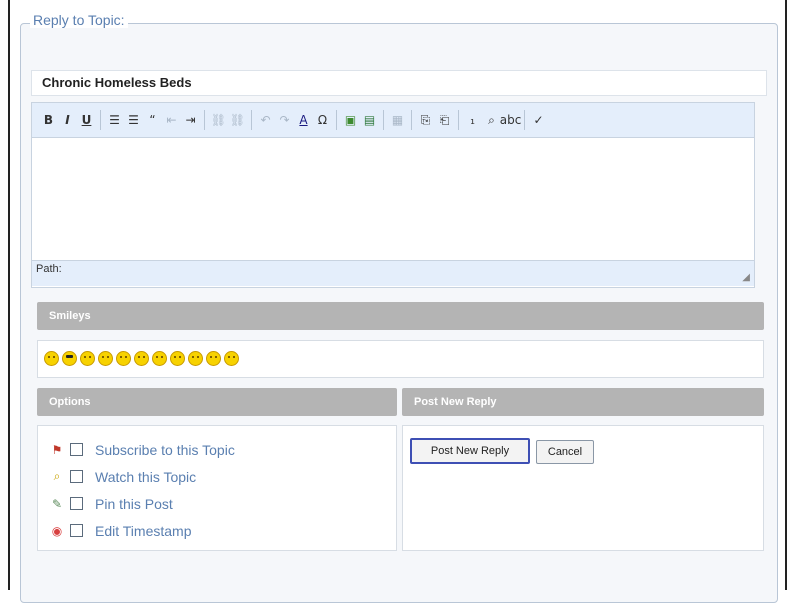  I want to click on subscript-button: ₁, so click(472, 120).